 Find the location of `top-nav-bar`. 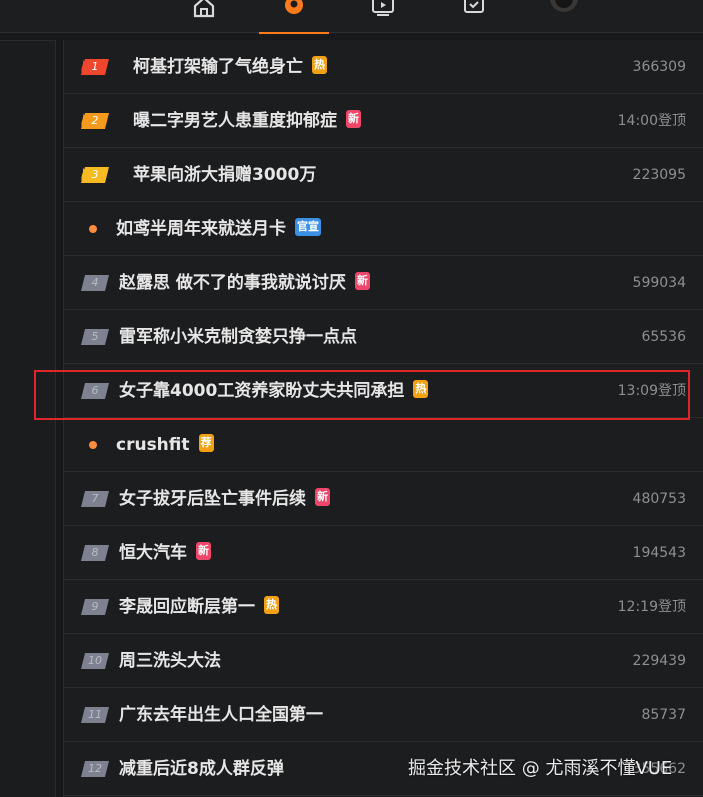

top-nav-bar is located at coordinates (351, 17).